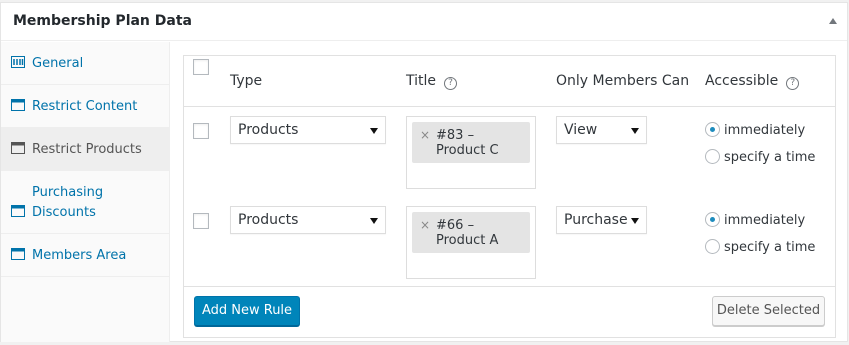  I want to click on metabox-title: Membership Plan Data, so click(102, 21).